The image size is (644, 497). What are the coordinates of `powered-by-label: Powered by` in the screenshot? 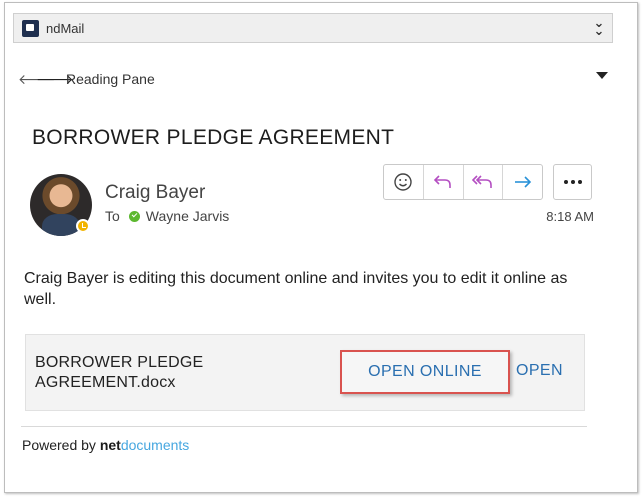 It's located at (59, 445).